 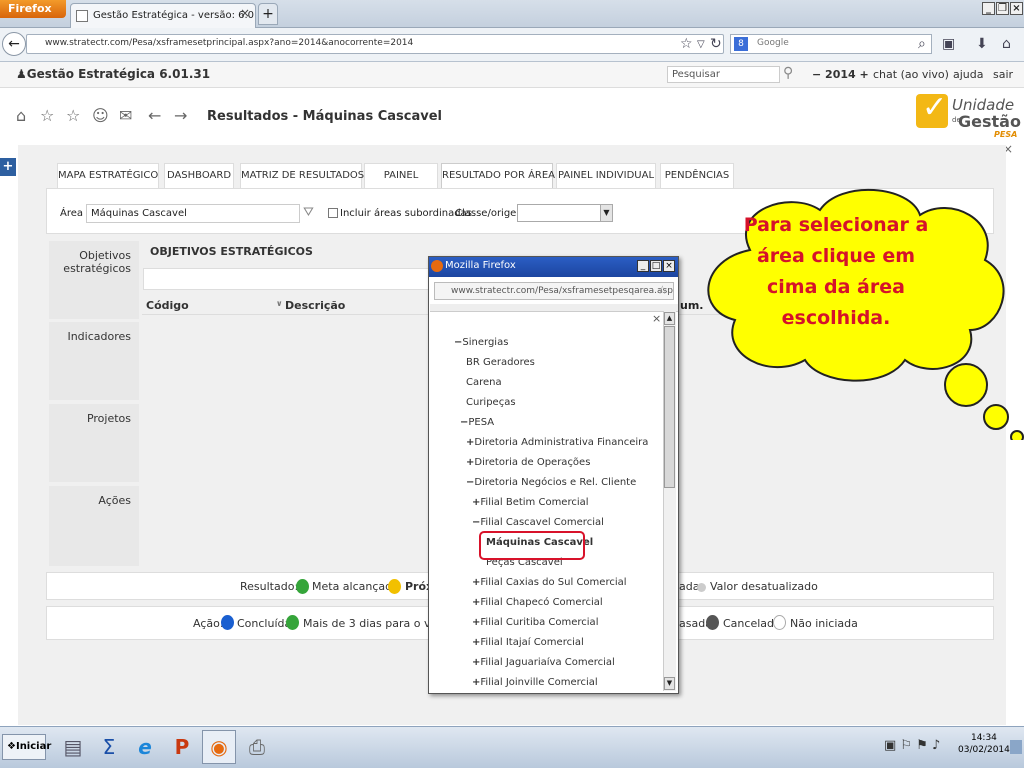 What do you see at coordinates (606, 175) in the screenshot?
I see `tab-painel-individual: PAINEL INDIVIDUAL` at bounding box center [606, 175].